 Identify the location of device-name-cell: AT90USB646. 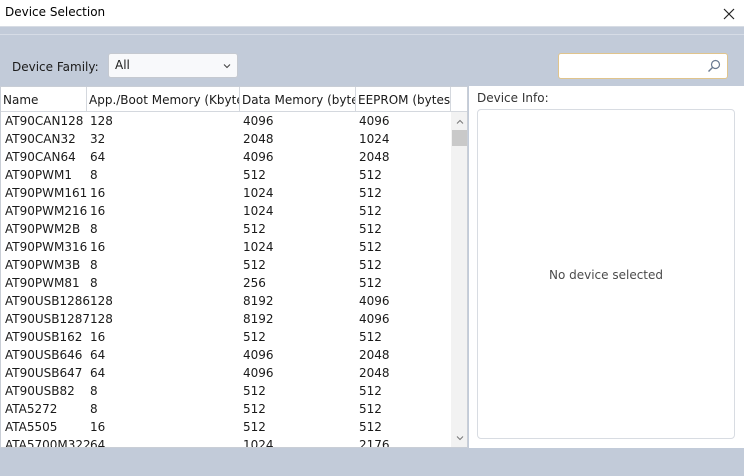
(44, 355).